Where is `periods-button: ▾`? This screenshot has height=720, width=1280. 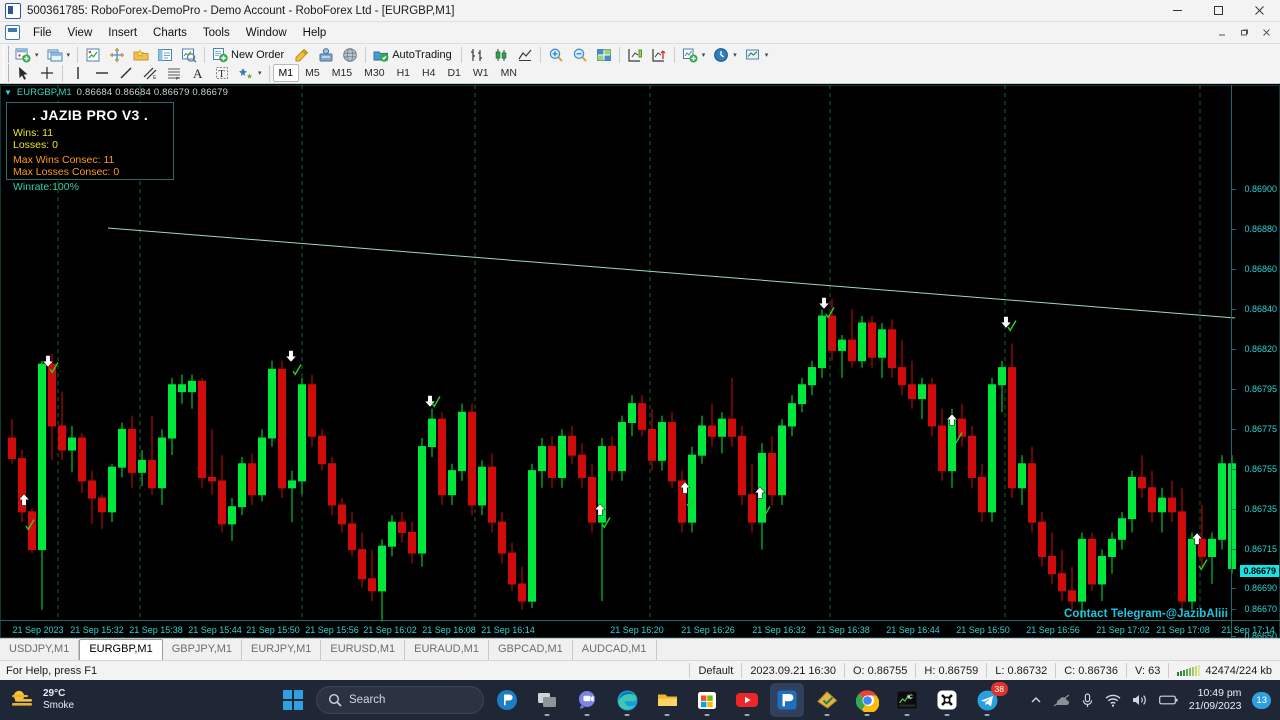
periods-button: ▾ is located at coordinates (725, 55).